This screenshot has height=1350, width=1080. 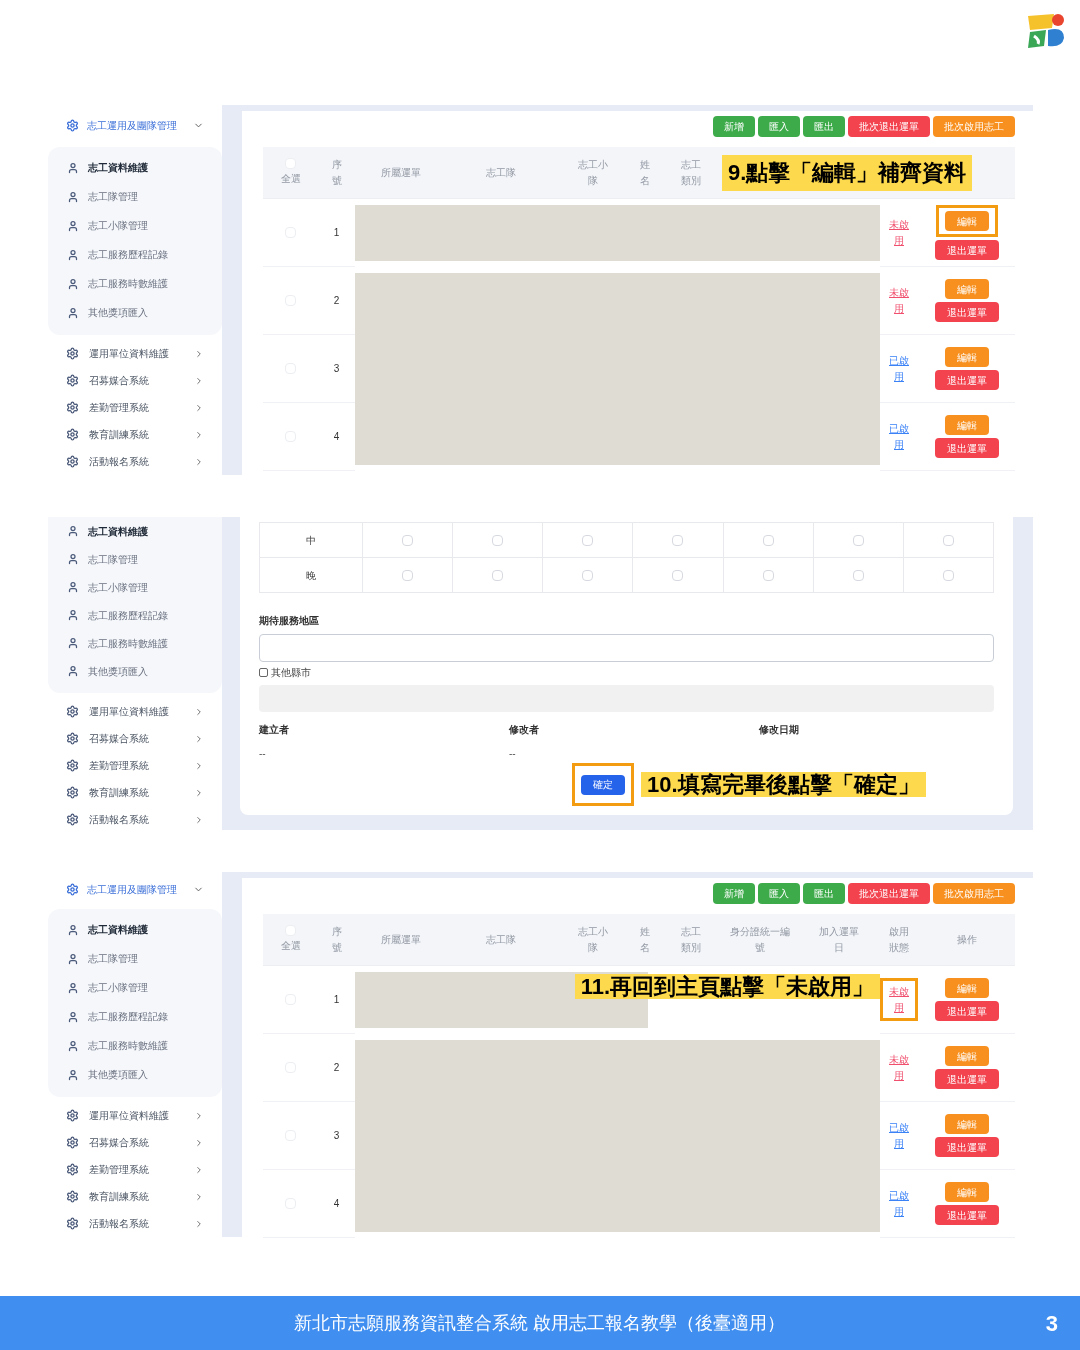 I want to click on time-slot-label: 晚, so click(x=311, y=575).